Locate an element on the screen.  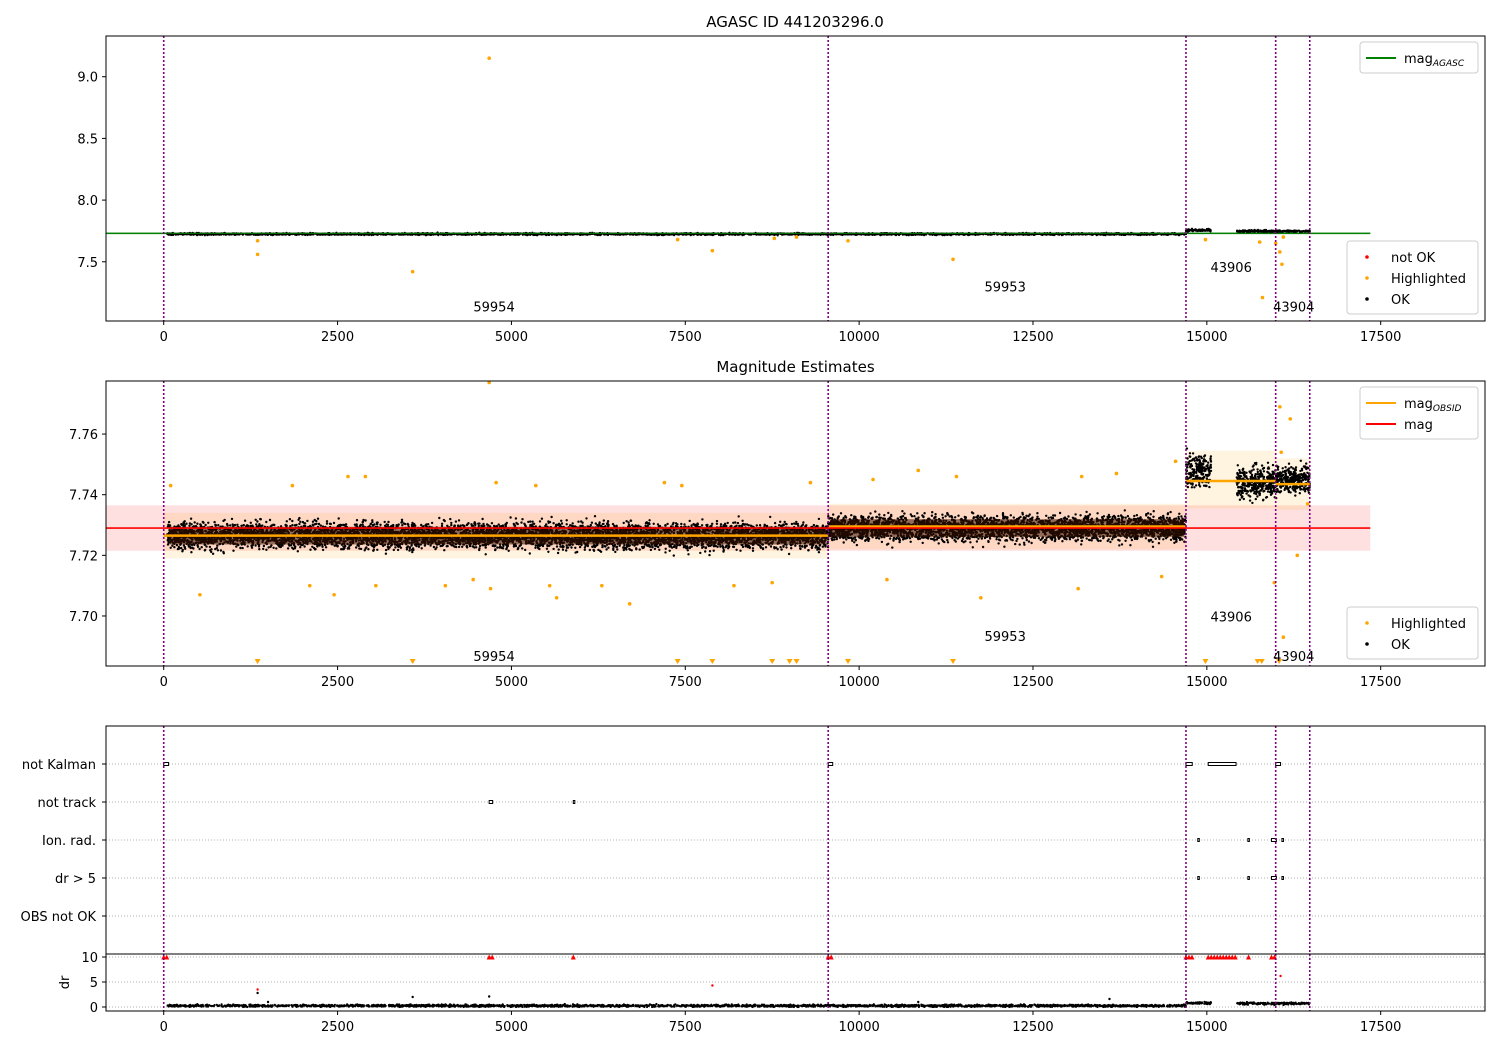
agasc-xtick-label: 5000 is located at coordinates (511, 337).